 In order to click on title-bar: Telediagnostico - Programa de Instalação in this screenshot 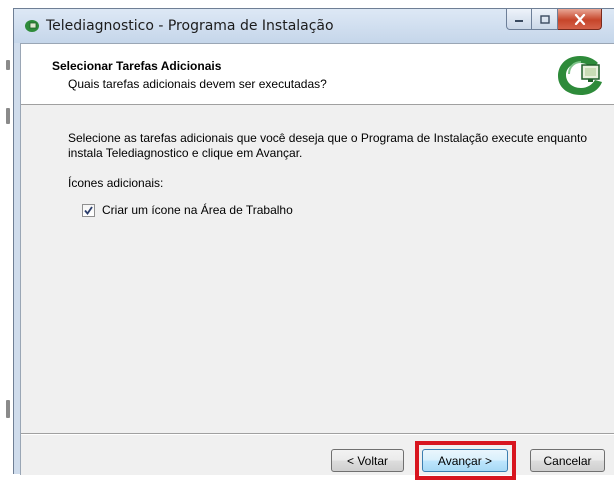, I will do `click(314, 26)`.